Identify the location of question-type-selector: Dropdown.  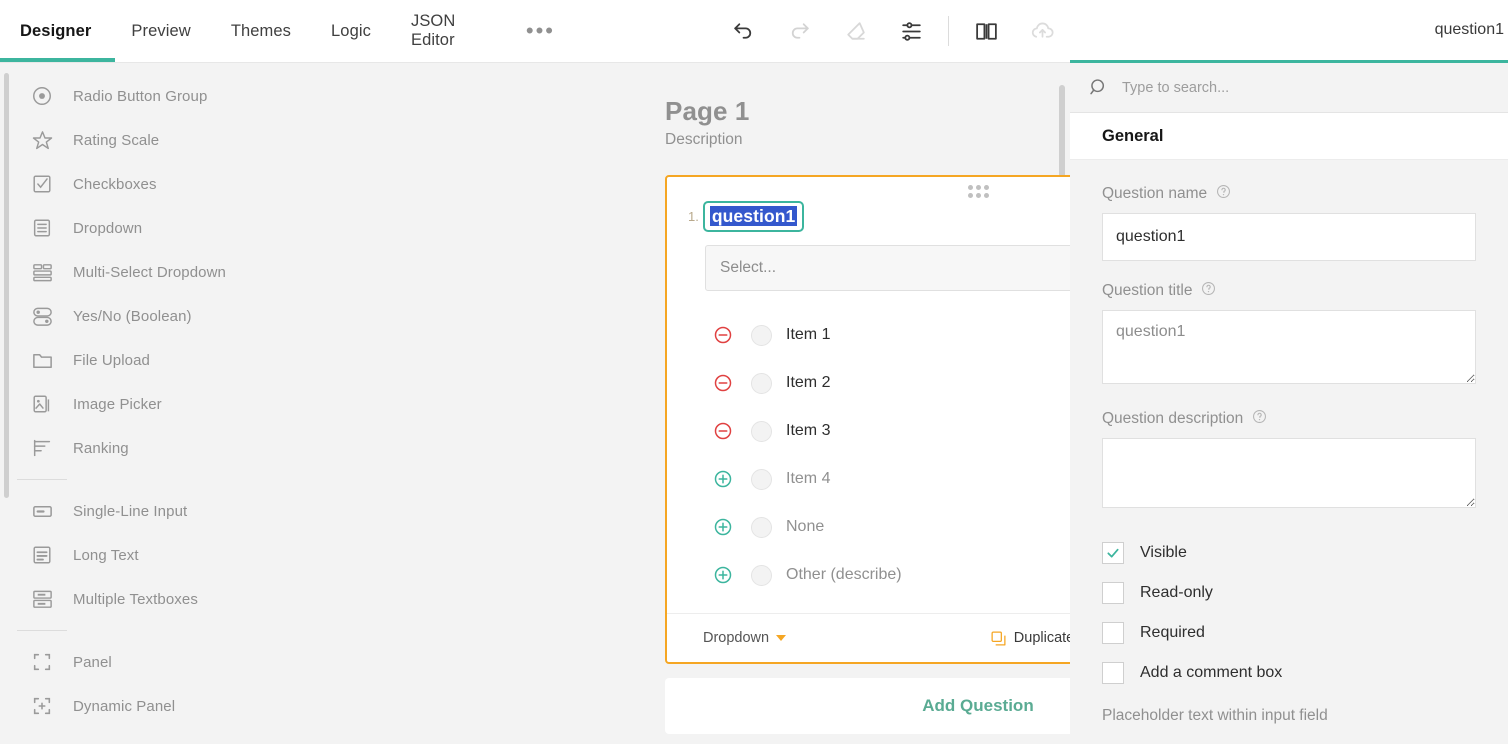
(745, 638).